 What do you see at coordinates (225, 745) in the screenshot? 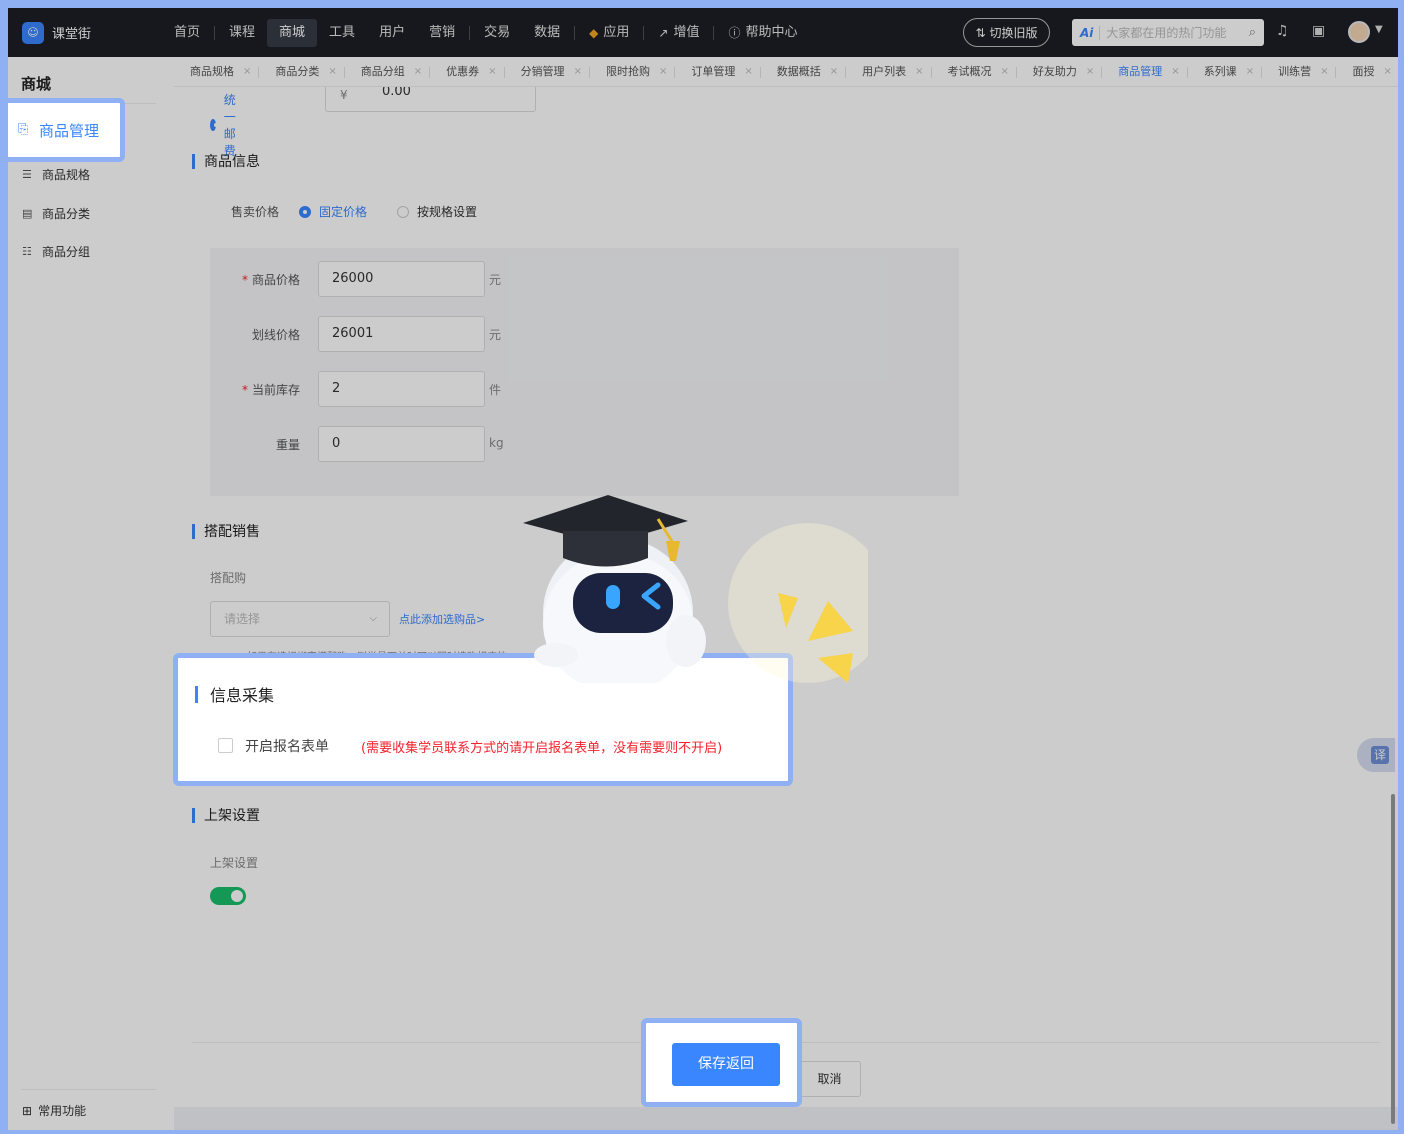
I see `signup-form-checkbox` at bounding box center [225, 745].